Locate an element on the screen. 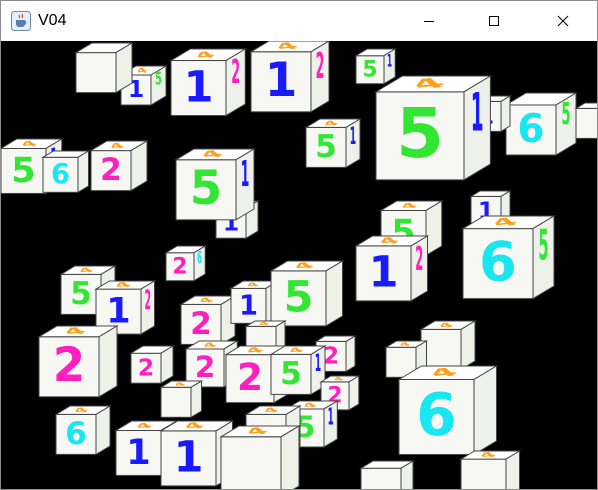 The height and width of the screenshot is (490, 598). die-cube: 6 54 is located at coordinates (508, 257).